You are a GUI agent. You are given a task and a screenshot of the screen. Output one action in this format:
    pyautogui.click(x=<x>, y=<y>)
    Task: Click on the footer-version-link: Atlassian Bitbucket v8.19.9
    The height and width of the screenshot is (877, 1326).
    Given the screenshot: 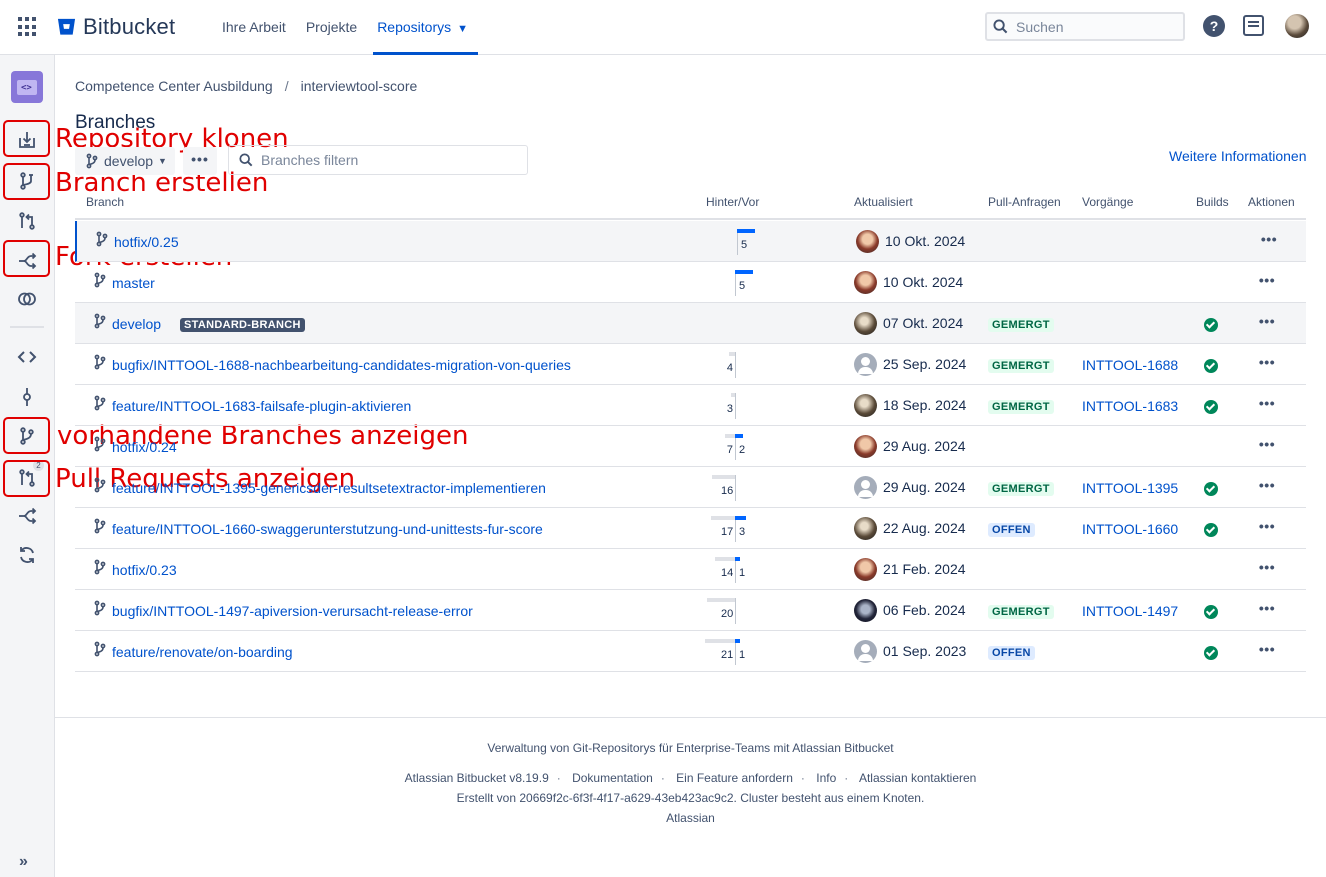 What is the action you would take?
    pyautogui.click(x=477, y=778)
    